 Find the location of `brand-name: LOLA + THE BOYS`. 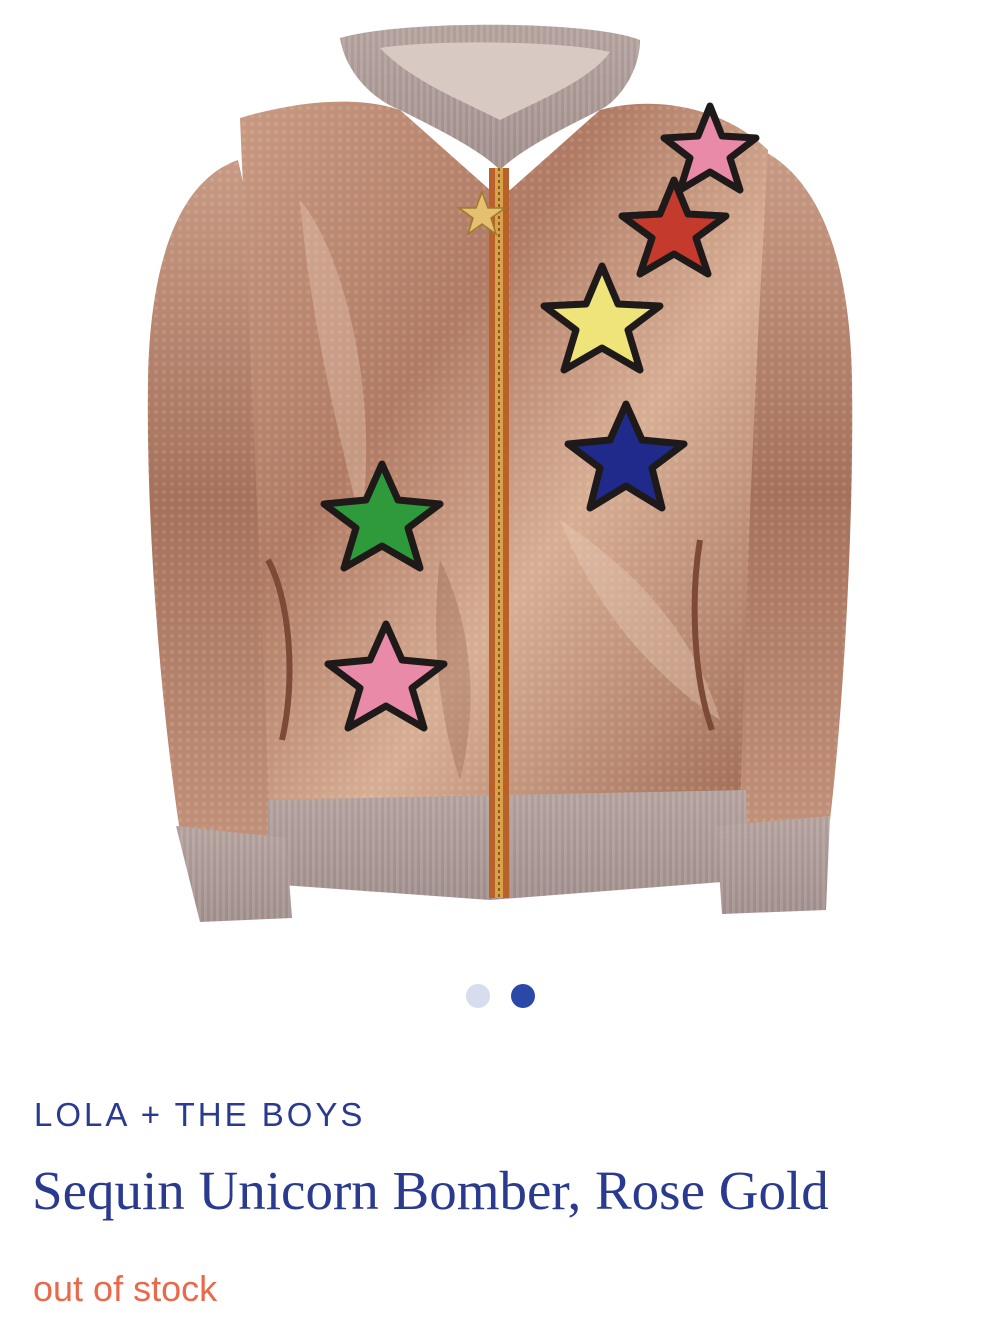

brand-name: LOLA + THE BOYS is located at coordinates (199, 1115).